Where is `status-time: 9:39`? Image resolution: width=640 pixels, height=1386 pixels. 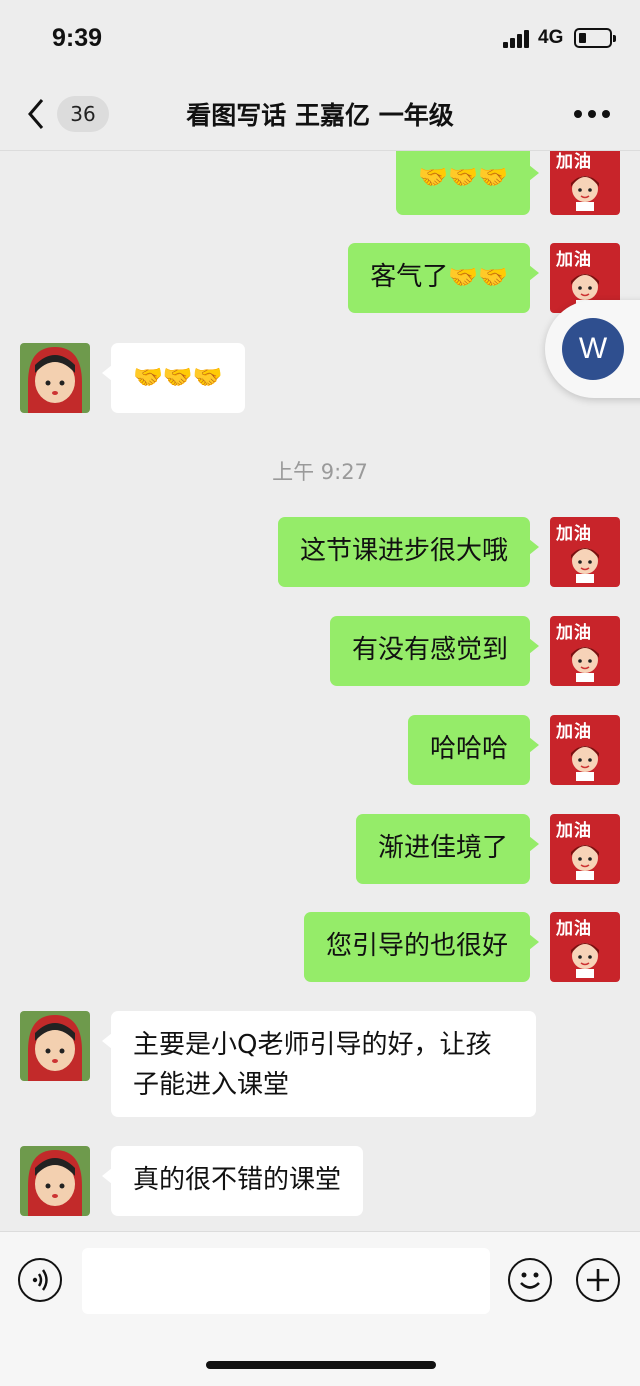 status-time: 9:39 is located at coordinates (77, 38).